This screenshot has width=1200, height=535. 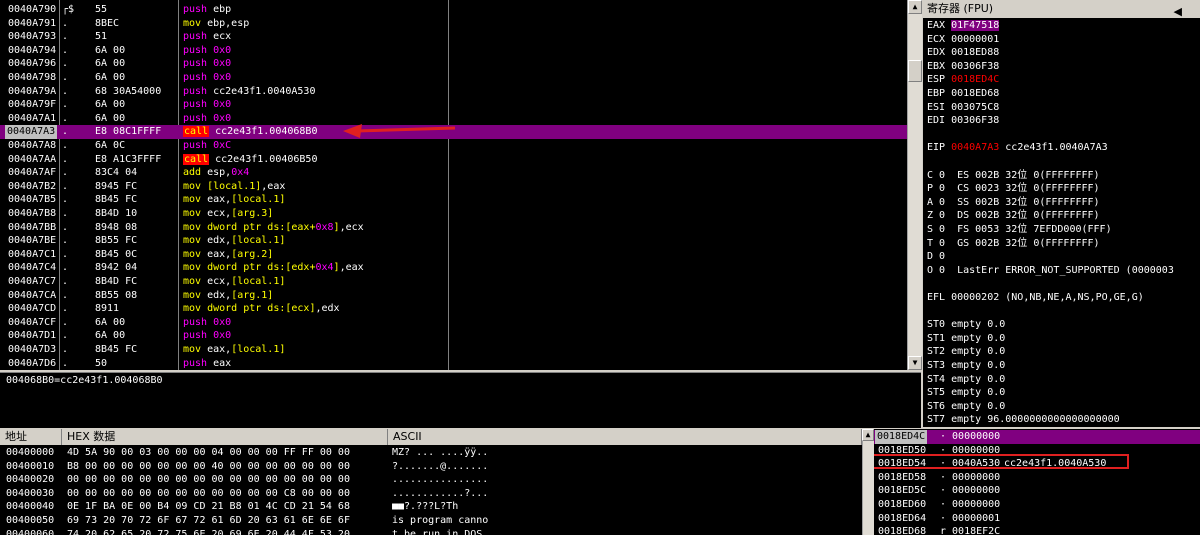 I want to click on disassembly-row: 0040A791. 8BEC mov ebp,esp, so click(x=453, y=24).